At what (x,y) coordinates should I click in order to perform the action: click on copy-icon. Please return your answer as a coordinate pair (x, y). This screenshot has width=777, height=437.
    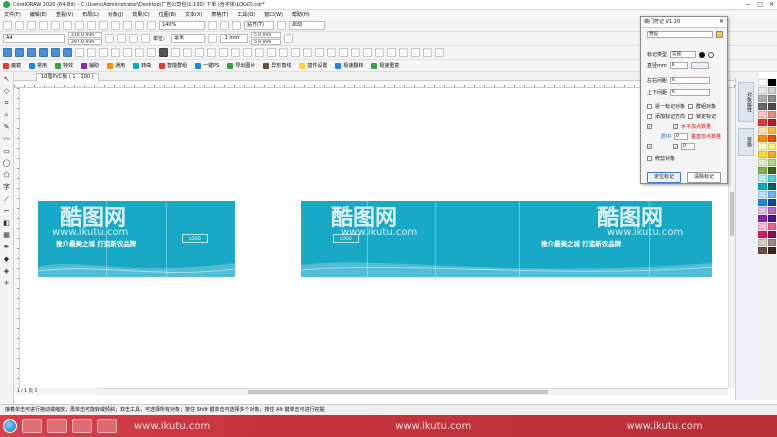
    Looking at the image, I should click on (55, 25).